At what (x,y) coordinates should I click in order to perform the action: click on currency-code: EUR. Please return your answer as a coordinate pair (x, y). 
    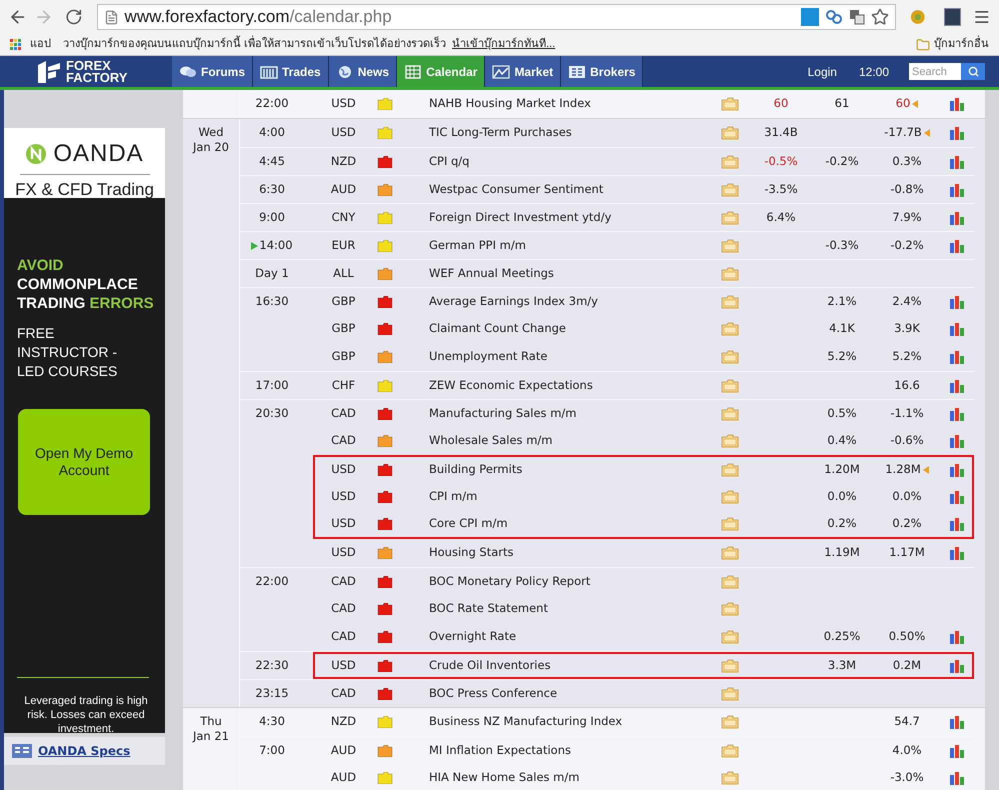
    Looking at the image, I should click on (344, 245).